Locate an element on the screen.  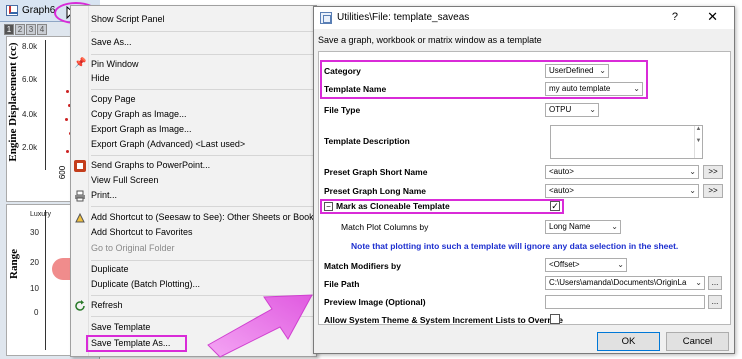
printer-icon is located at coordinates (80, 196).